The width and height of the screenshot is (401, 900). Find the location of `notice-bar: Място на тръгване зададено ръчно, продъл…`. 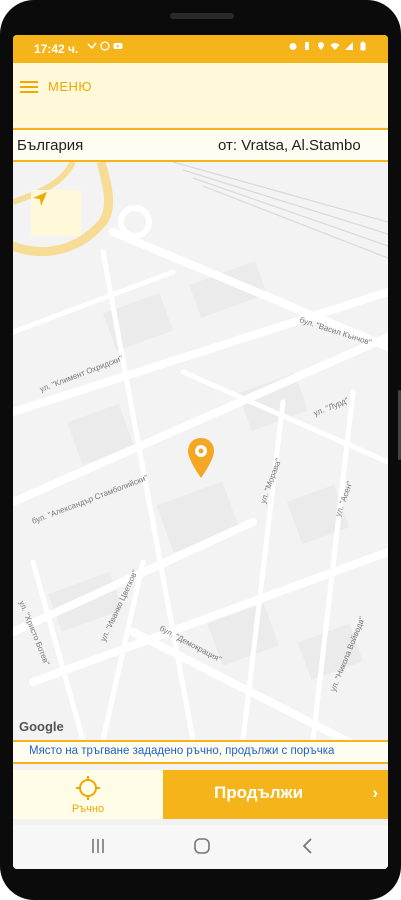

notice-bar: Място на тръгване зададено ръчно, продъл… is located at coordinates (200, 752).